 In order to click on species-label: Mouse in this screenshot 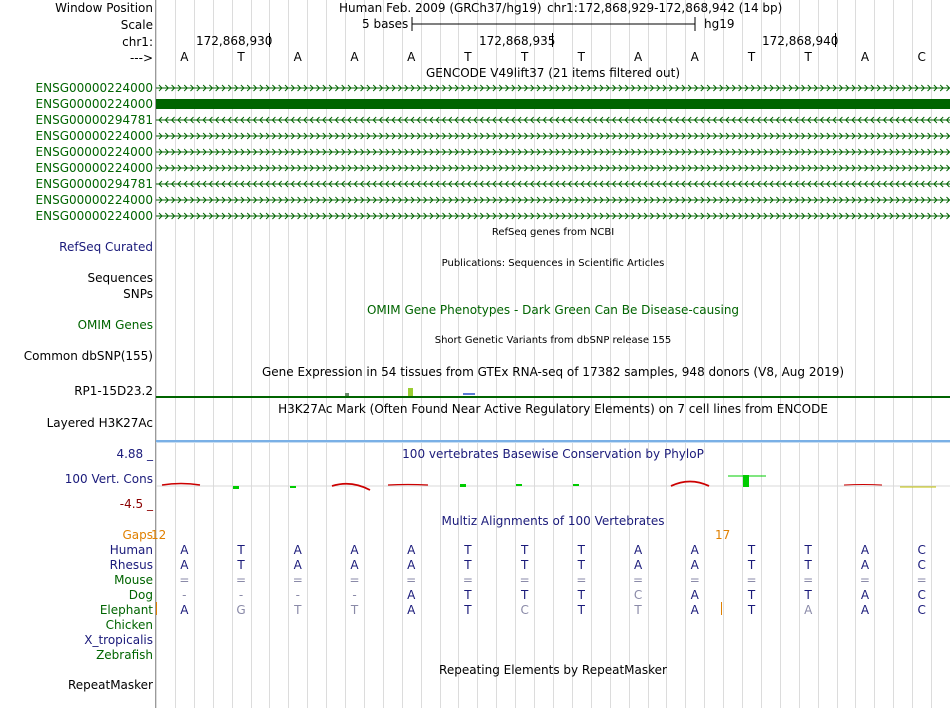, I will do `click(133, 580)`.